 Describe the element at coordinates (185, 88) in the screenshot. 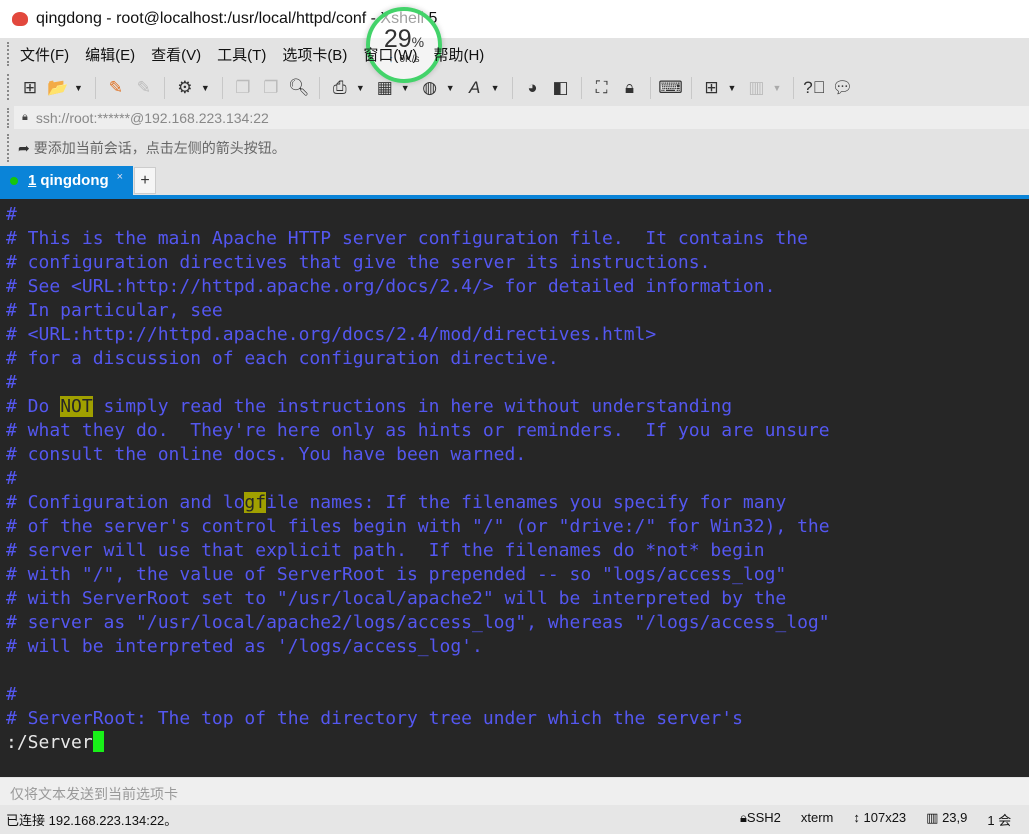

I see `properties-icon: ⚙` at that location.